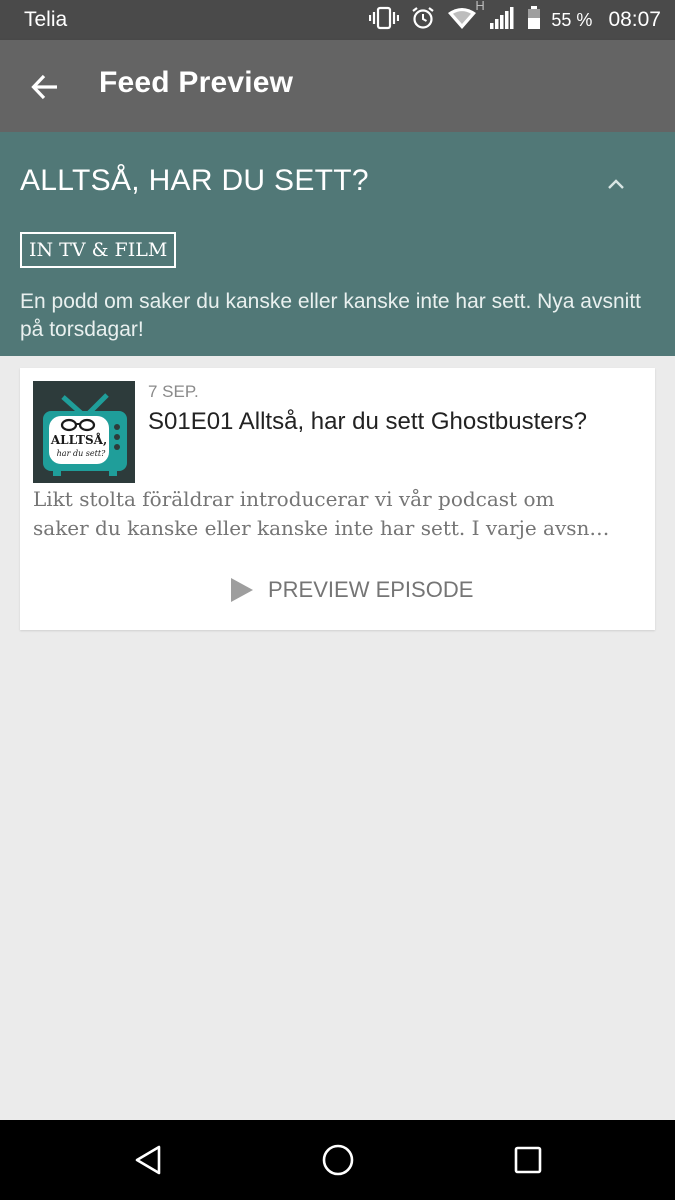  What do you see at coordinates (495, 17) in the screenshot?
I see `signal-icon: H` at bounding box center [495, 17].